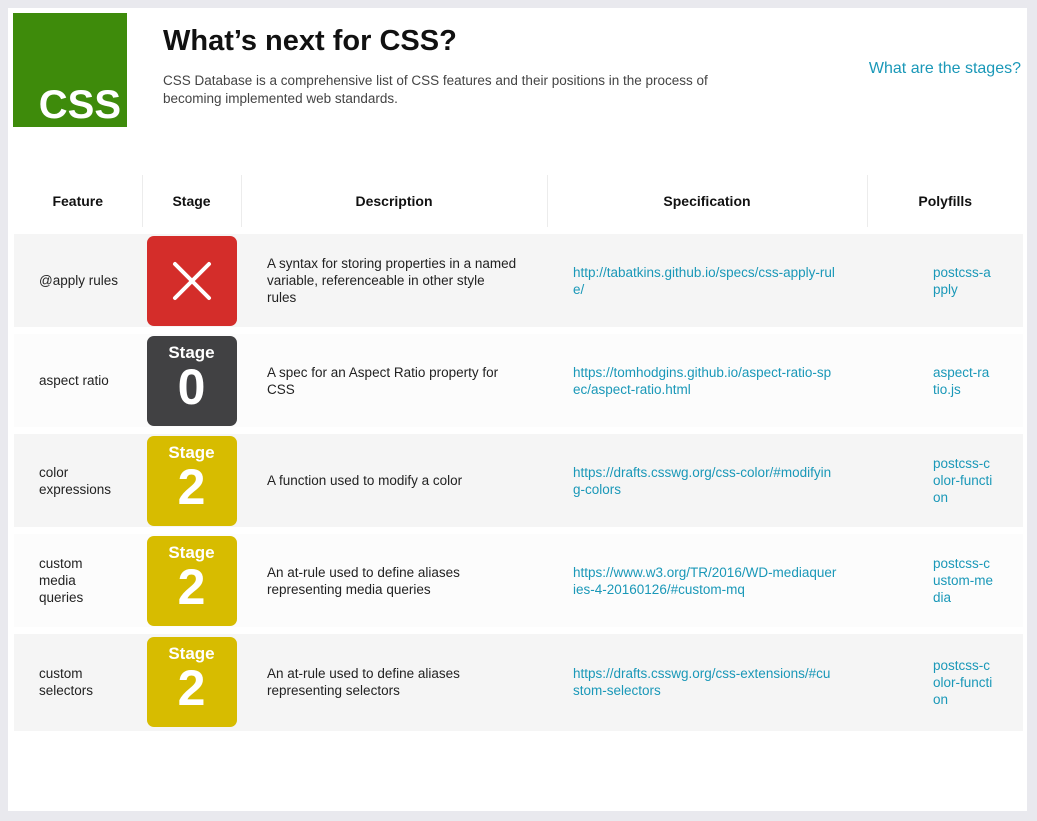 Image resolution: width=1037 pixels, height=821 pixels. Describe the element at coordinates (310, 41) in the screenshot. I see `page-title: What’s next for CSS?` at that location.